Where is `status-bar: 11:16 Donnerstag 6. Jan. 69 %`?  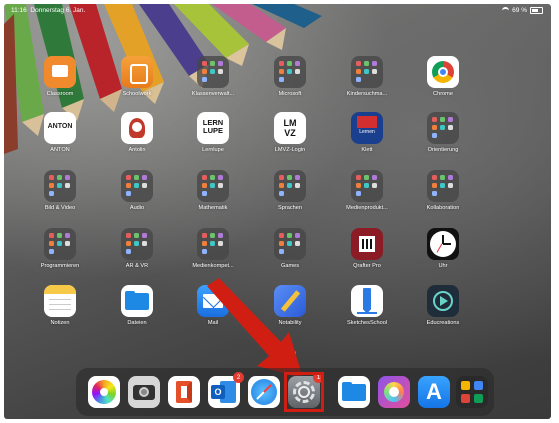 status-bar: 11:16 Donnerstag 6. Jan. 69 % is located at coordinates (277, 11).